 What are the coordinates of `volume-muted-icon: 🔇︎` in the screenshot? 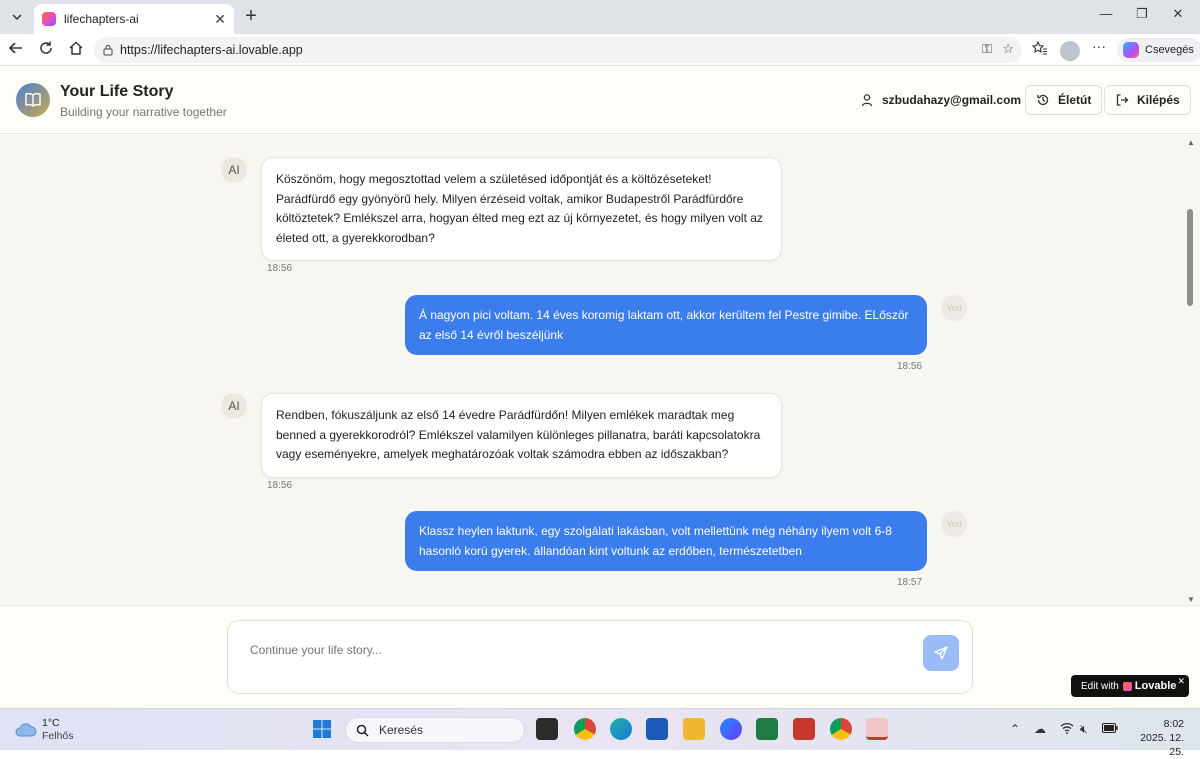 It's located at (1084, 729).